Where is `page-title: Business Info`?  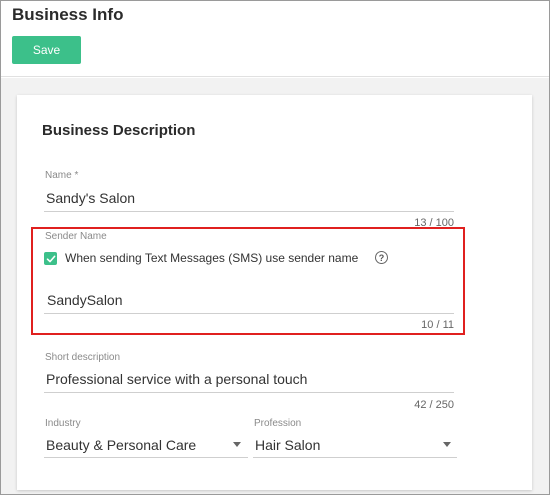
page-title: Business Info is located at coordinates (68, 14).